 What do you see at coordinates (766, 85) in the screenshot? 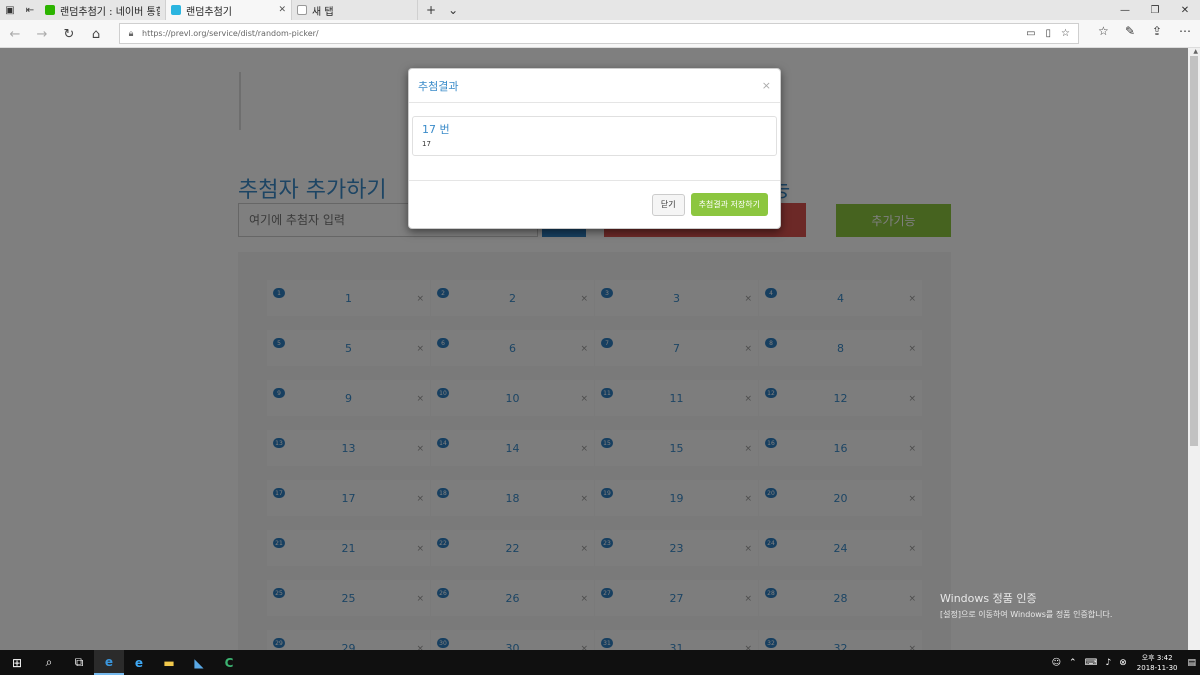
I see `close-icon: ×` at bounding box center [766, 85].